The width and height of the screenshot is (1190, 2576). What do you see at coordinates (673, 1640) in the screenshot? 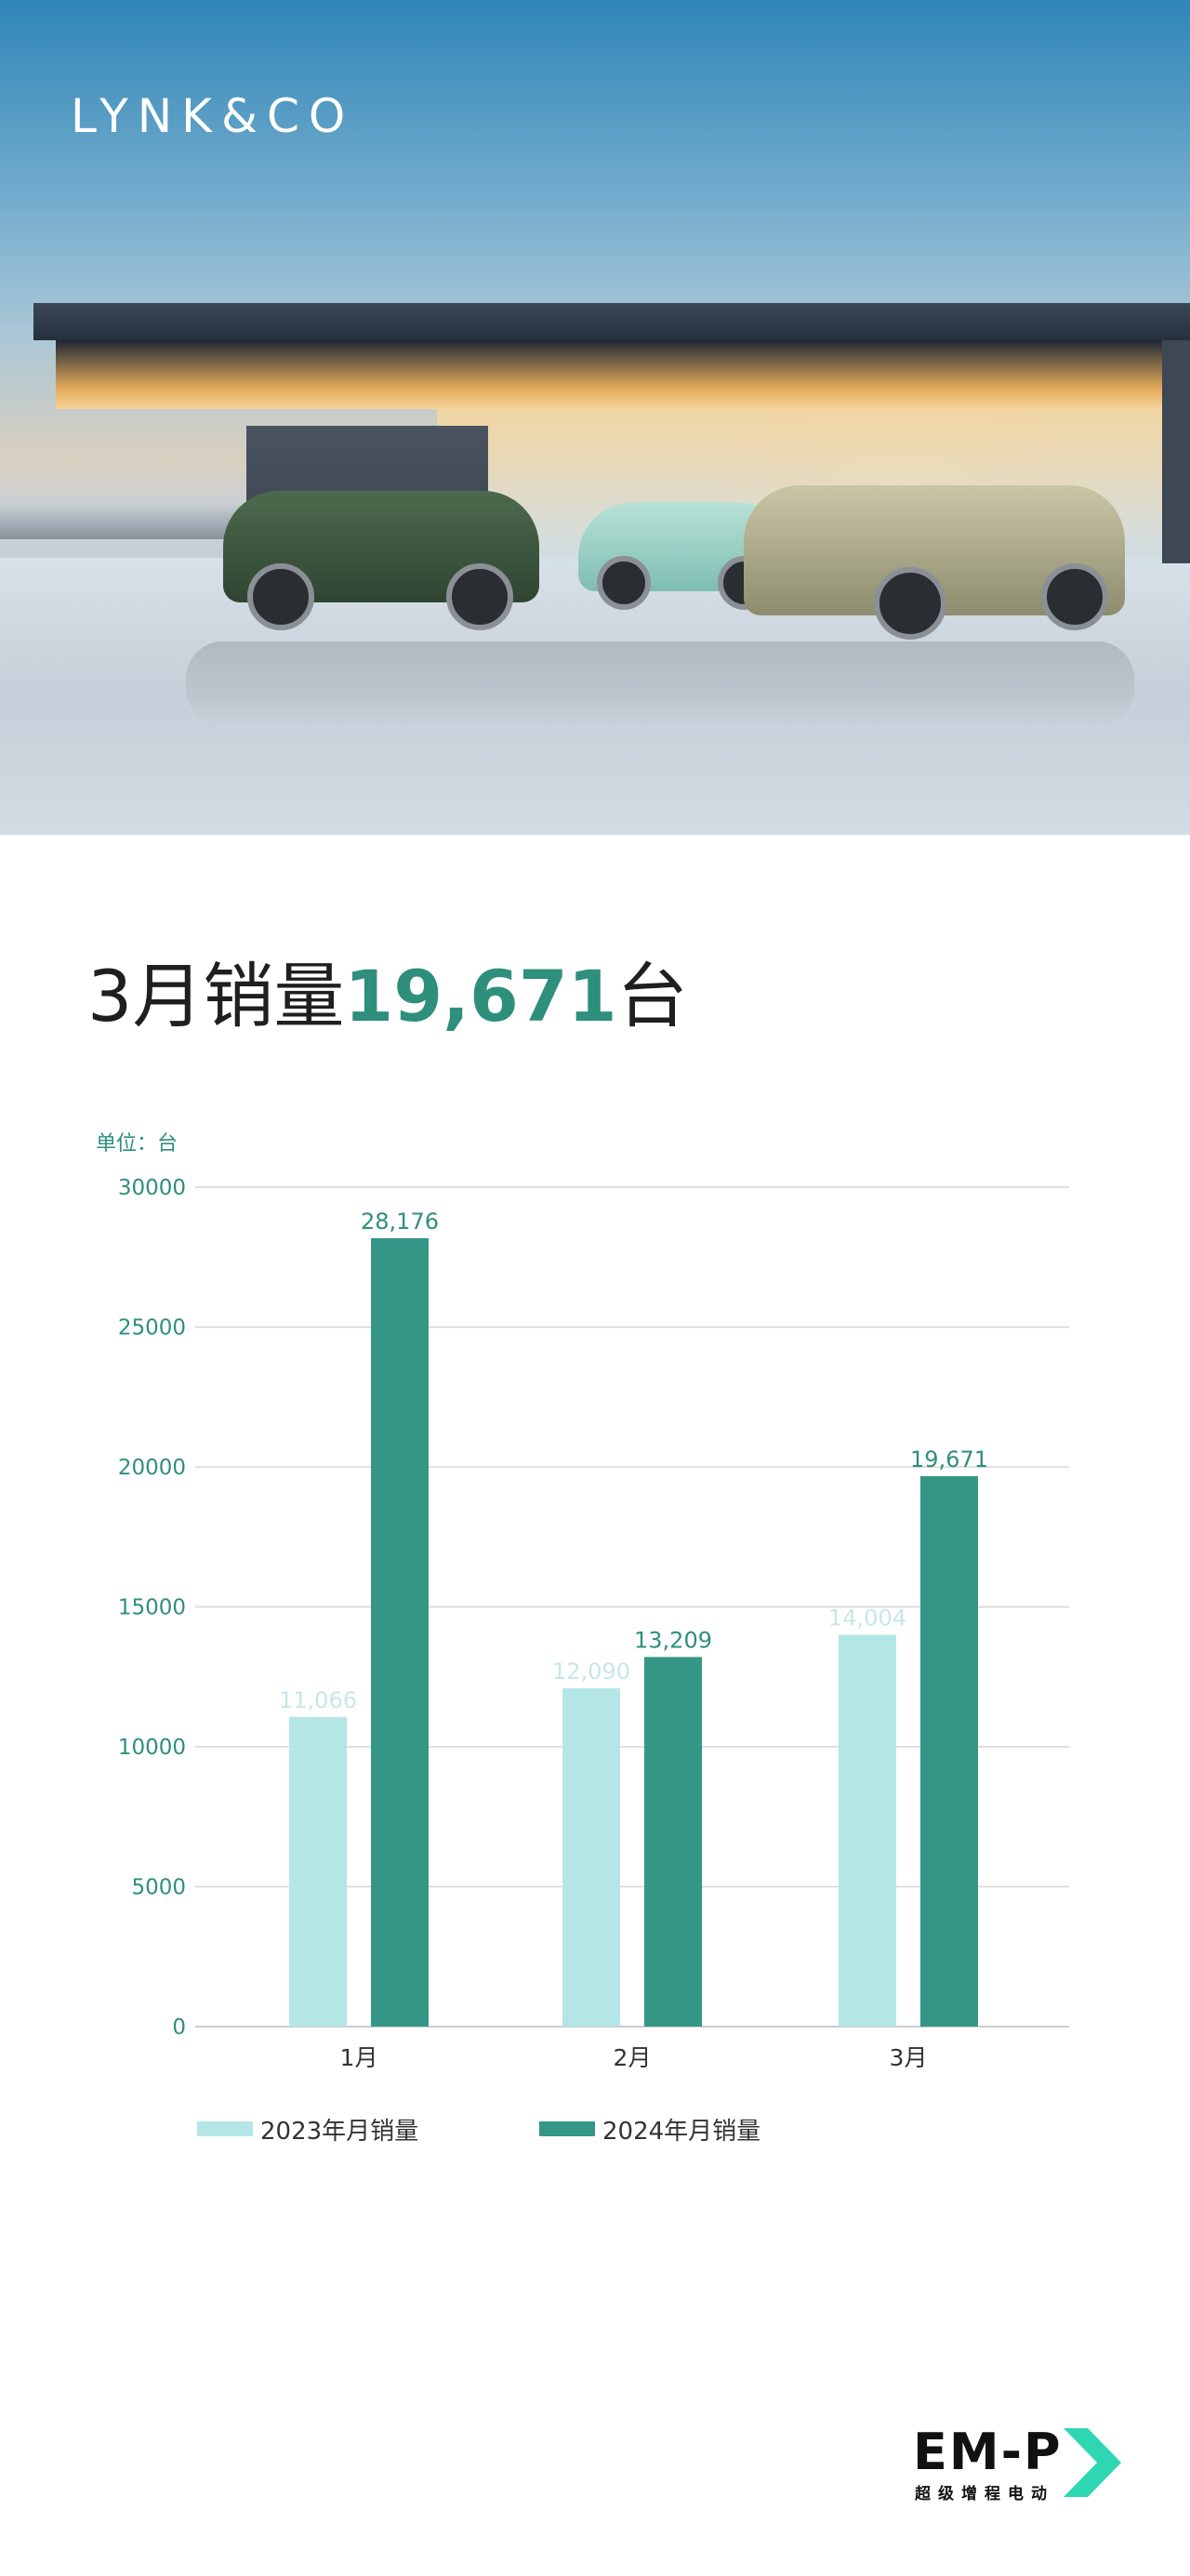
I see `data-label: 13,209` at bounding box center [673, 1640].